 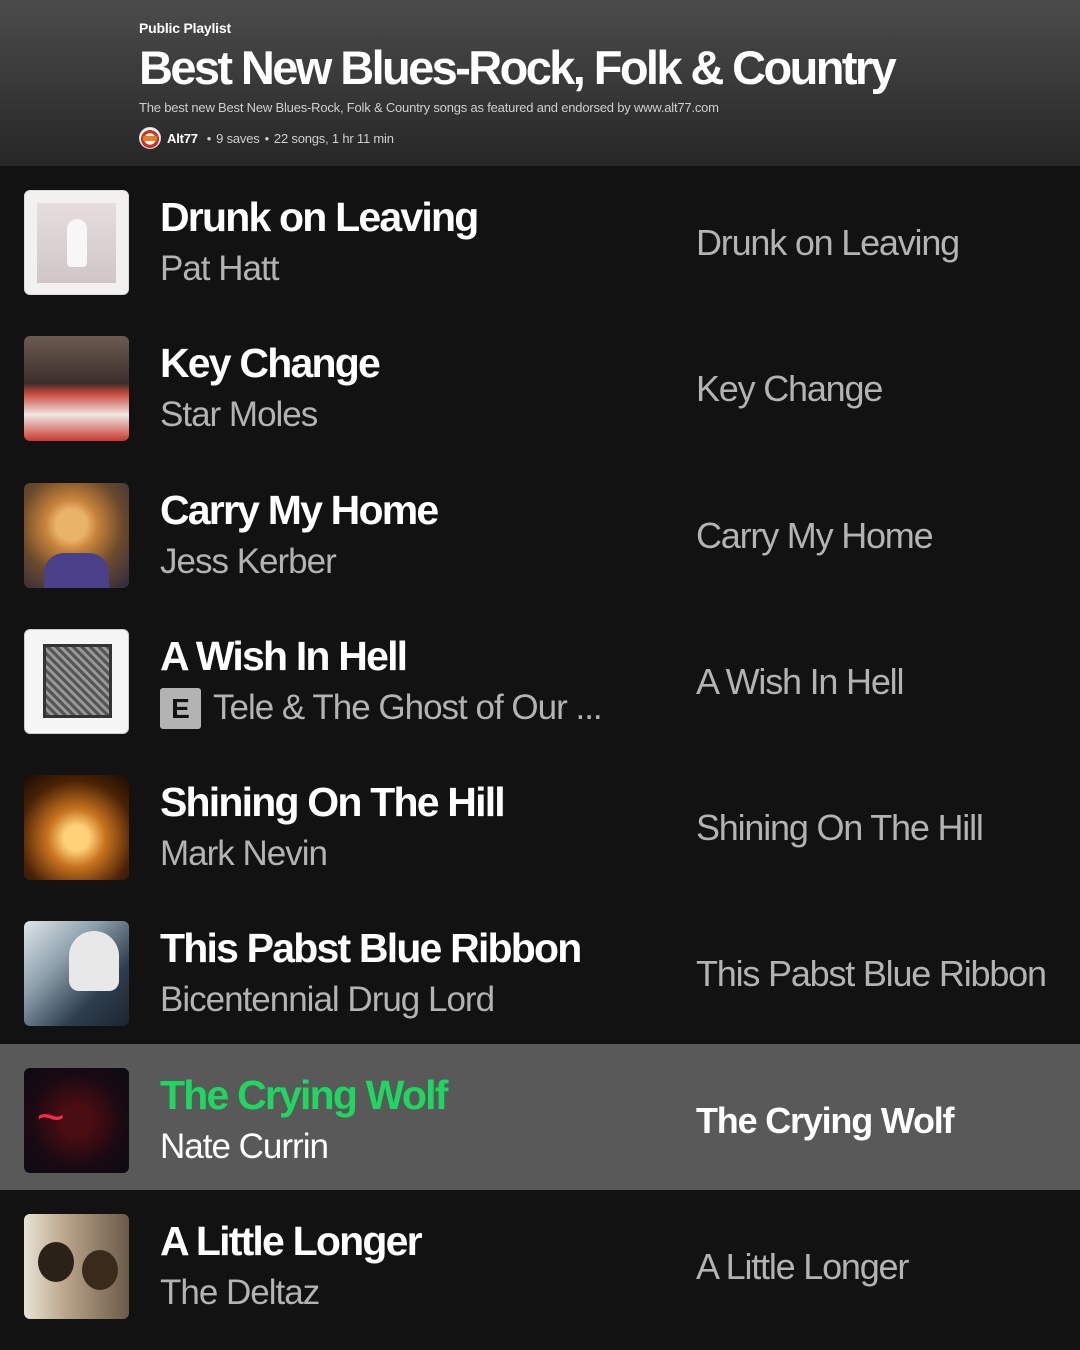 I want to click on track-row: Key Change Star Moles Key Change, so click(x=540, y=385).